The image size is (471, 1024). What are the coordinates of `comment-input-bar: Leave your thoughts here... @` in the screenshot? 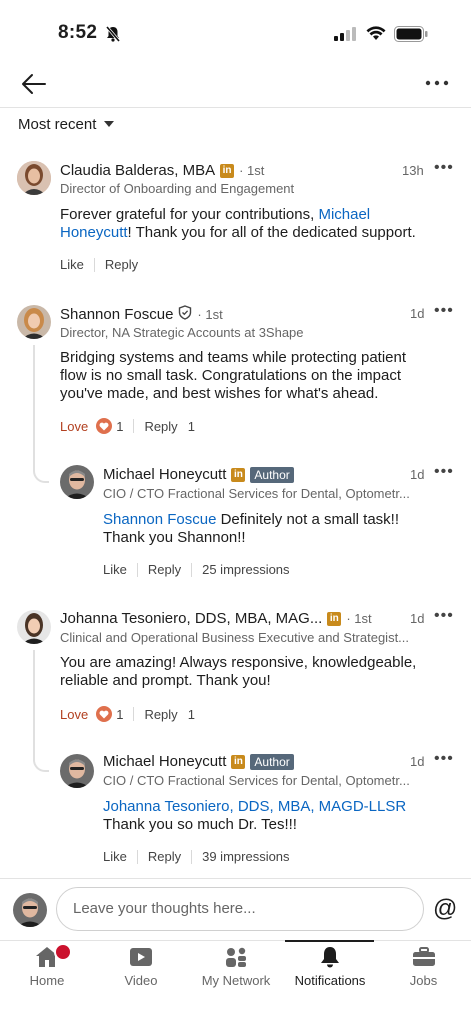 It's located at (235, 909).